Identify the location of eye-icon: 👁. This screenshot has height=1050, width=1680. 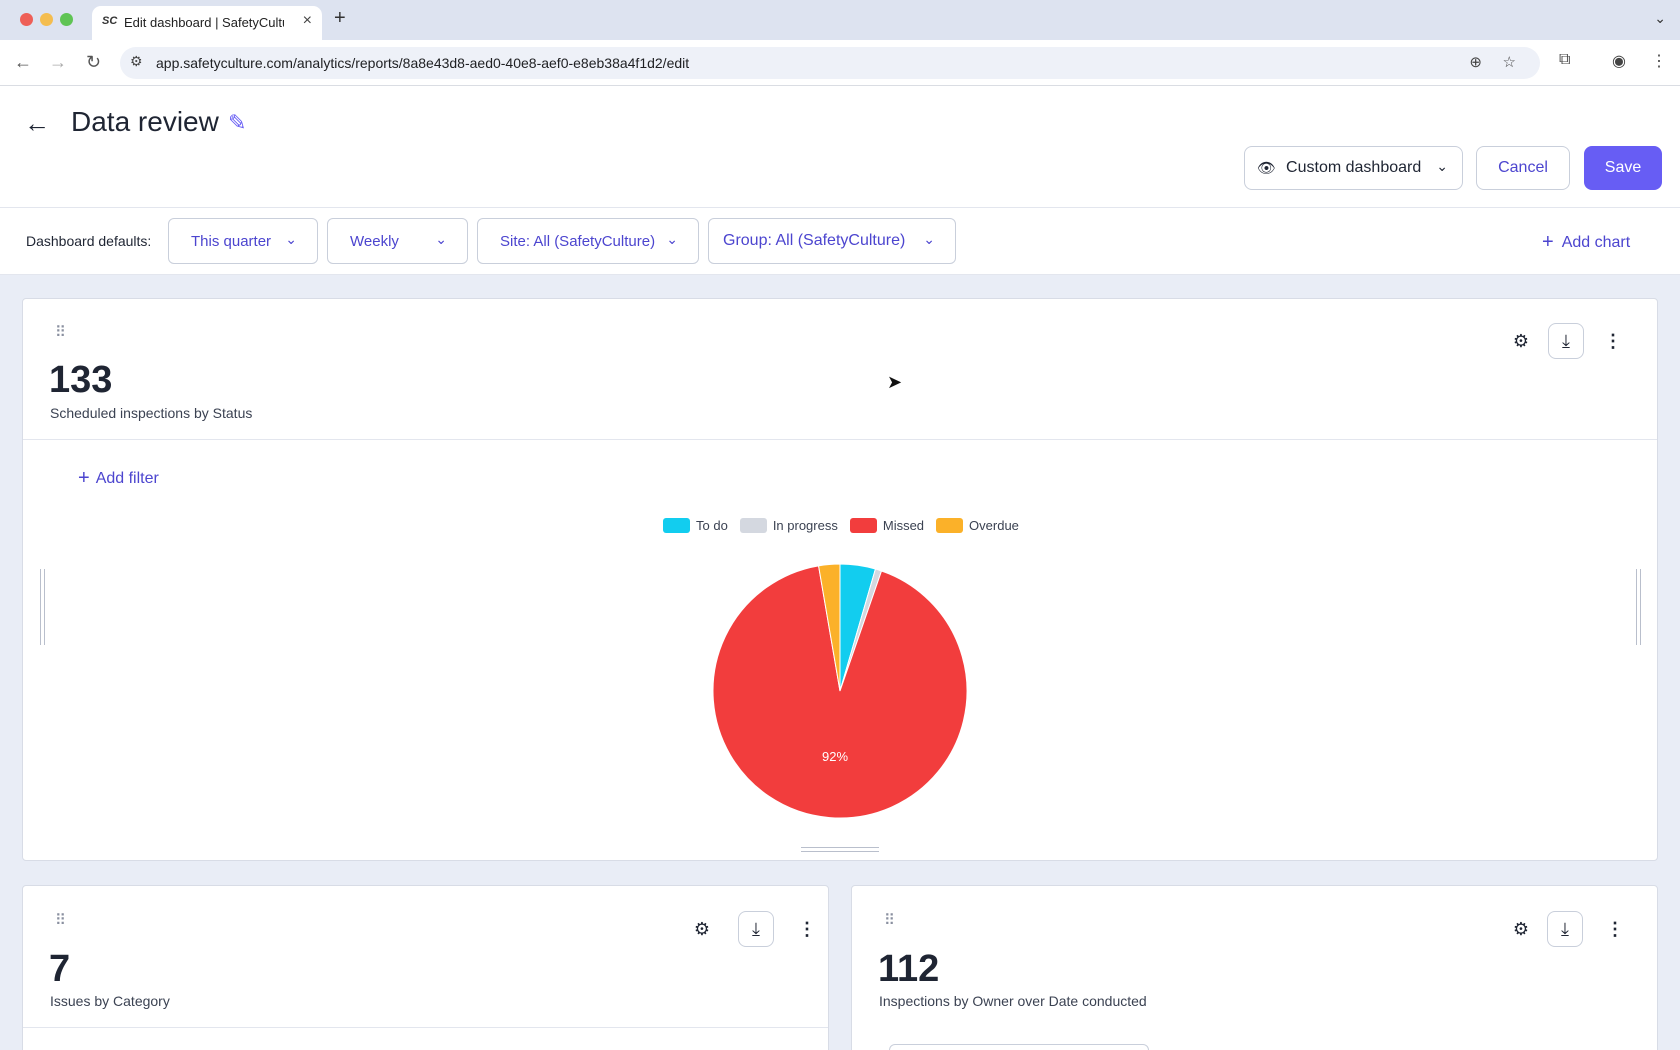
(1267, 168).